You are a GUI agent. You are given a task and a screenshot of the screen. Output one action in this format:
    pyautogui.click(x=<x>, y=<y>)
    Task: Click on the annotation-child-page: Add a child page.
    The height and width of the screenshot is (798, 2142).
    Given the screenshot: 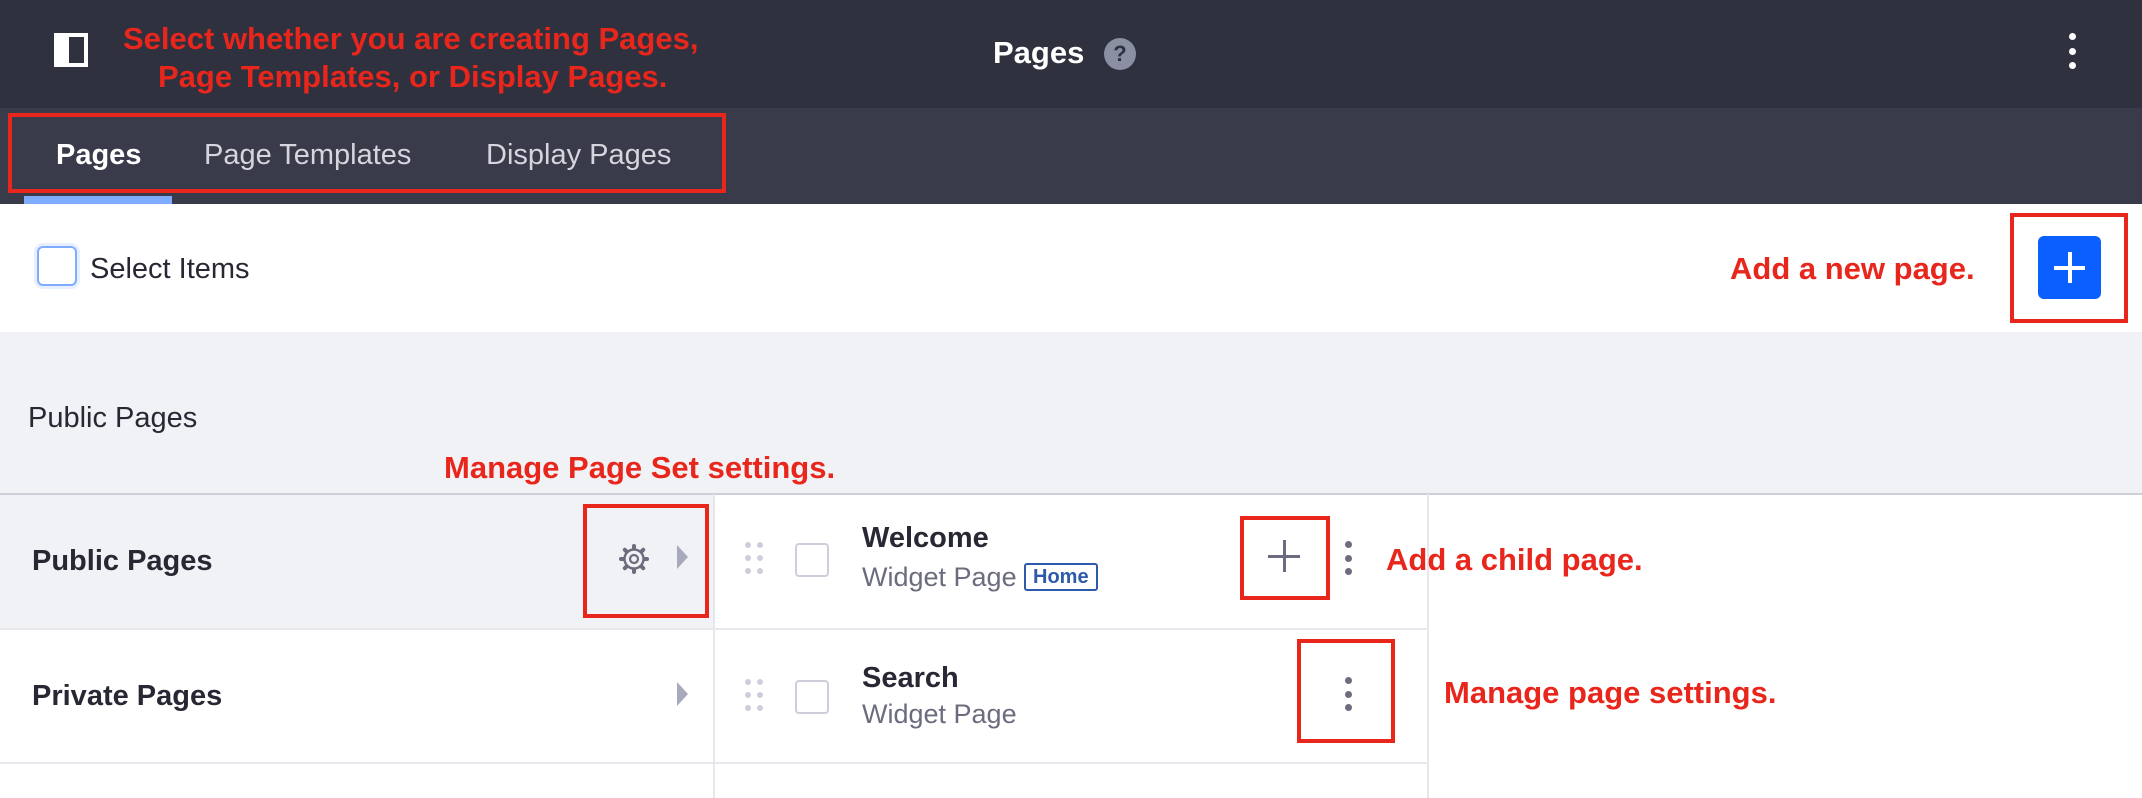 What is the action you would take?
    pyautogui.click(x=1514, y=559)
    